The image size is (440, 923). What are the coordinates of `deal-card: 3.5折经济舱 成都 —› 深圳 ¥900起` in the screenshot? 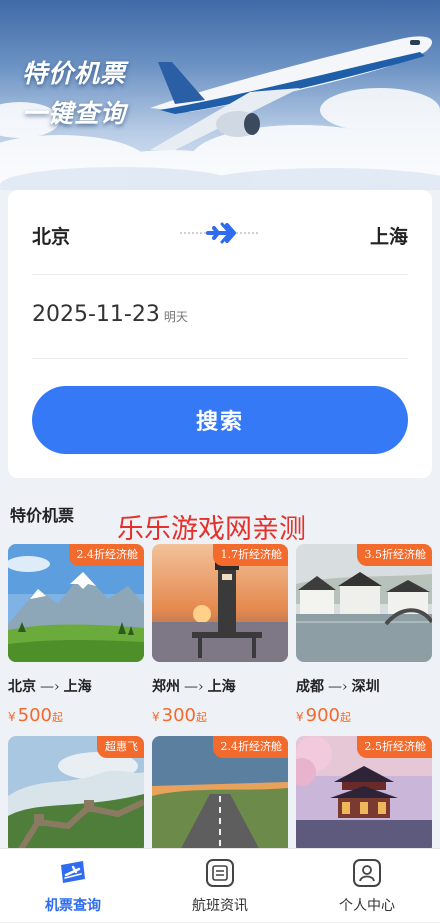 It's located at (364, 635).